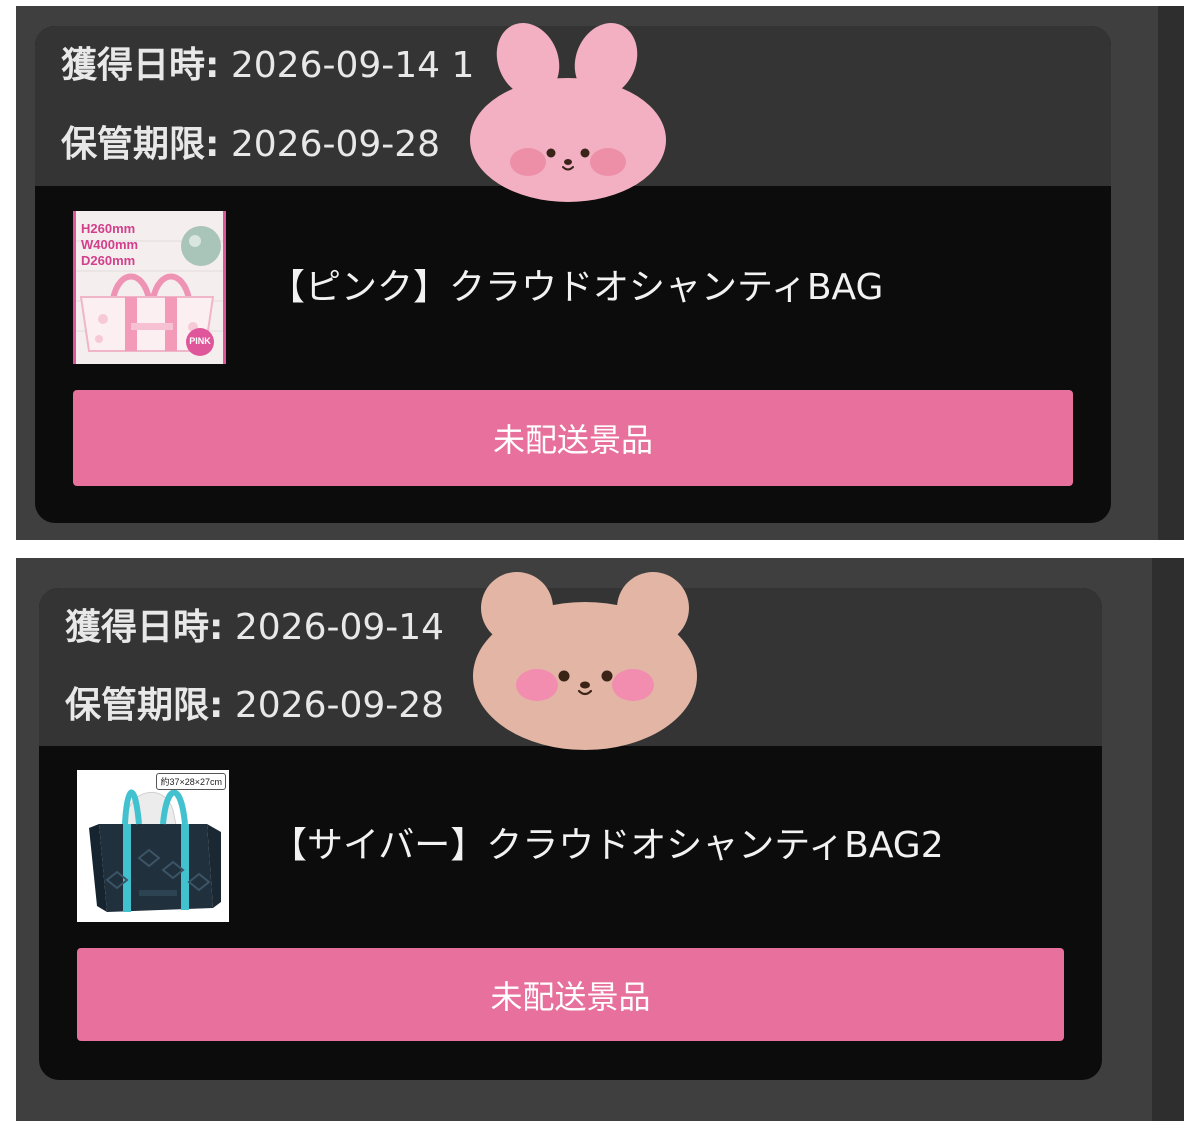 This screenshot has height=1129, width=1200. What do you see at coordinates (191, 781) in the screenshot?
I see `thumb-size-label: 約37×28×27cm` at bounding box center [191, 781].